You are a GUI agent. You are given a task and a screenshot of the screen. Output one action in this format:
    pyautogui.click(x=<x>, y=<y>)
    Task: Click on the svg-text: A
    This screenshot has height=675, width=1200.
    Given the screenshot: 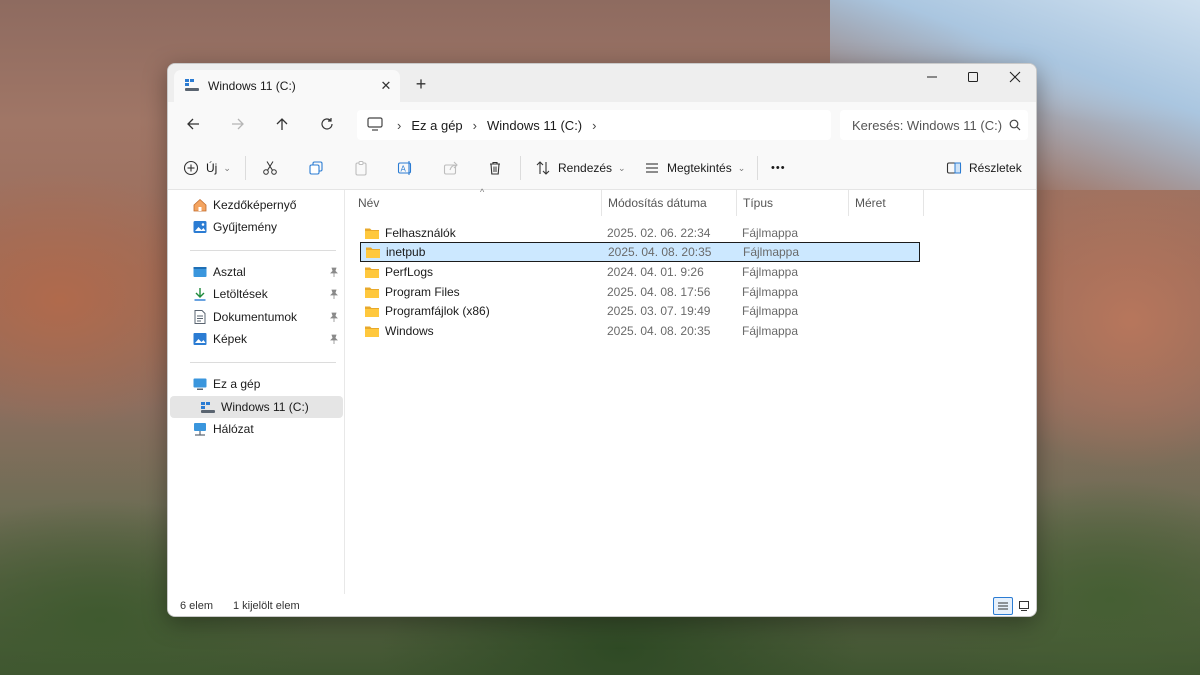 What is the action you would take?
    pyautogui.click(x=404, y=169)
    